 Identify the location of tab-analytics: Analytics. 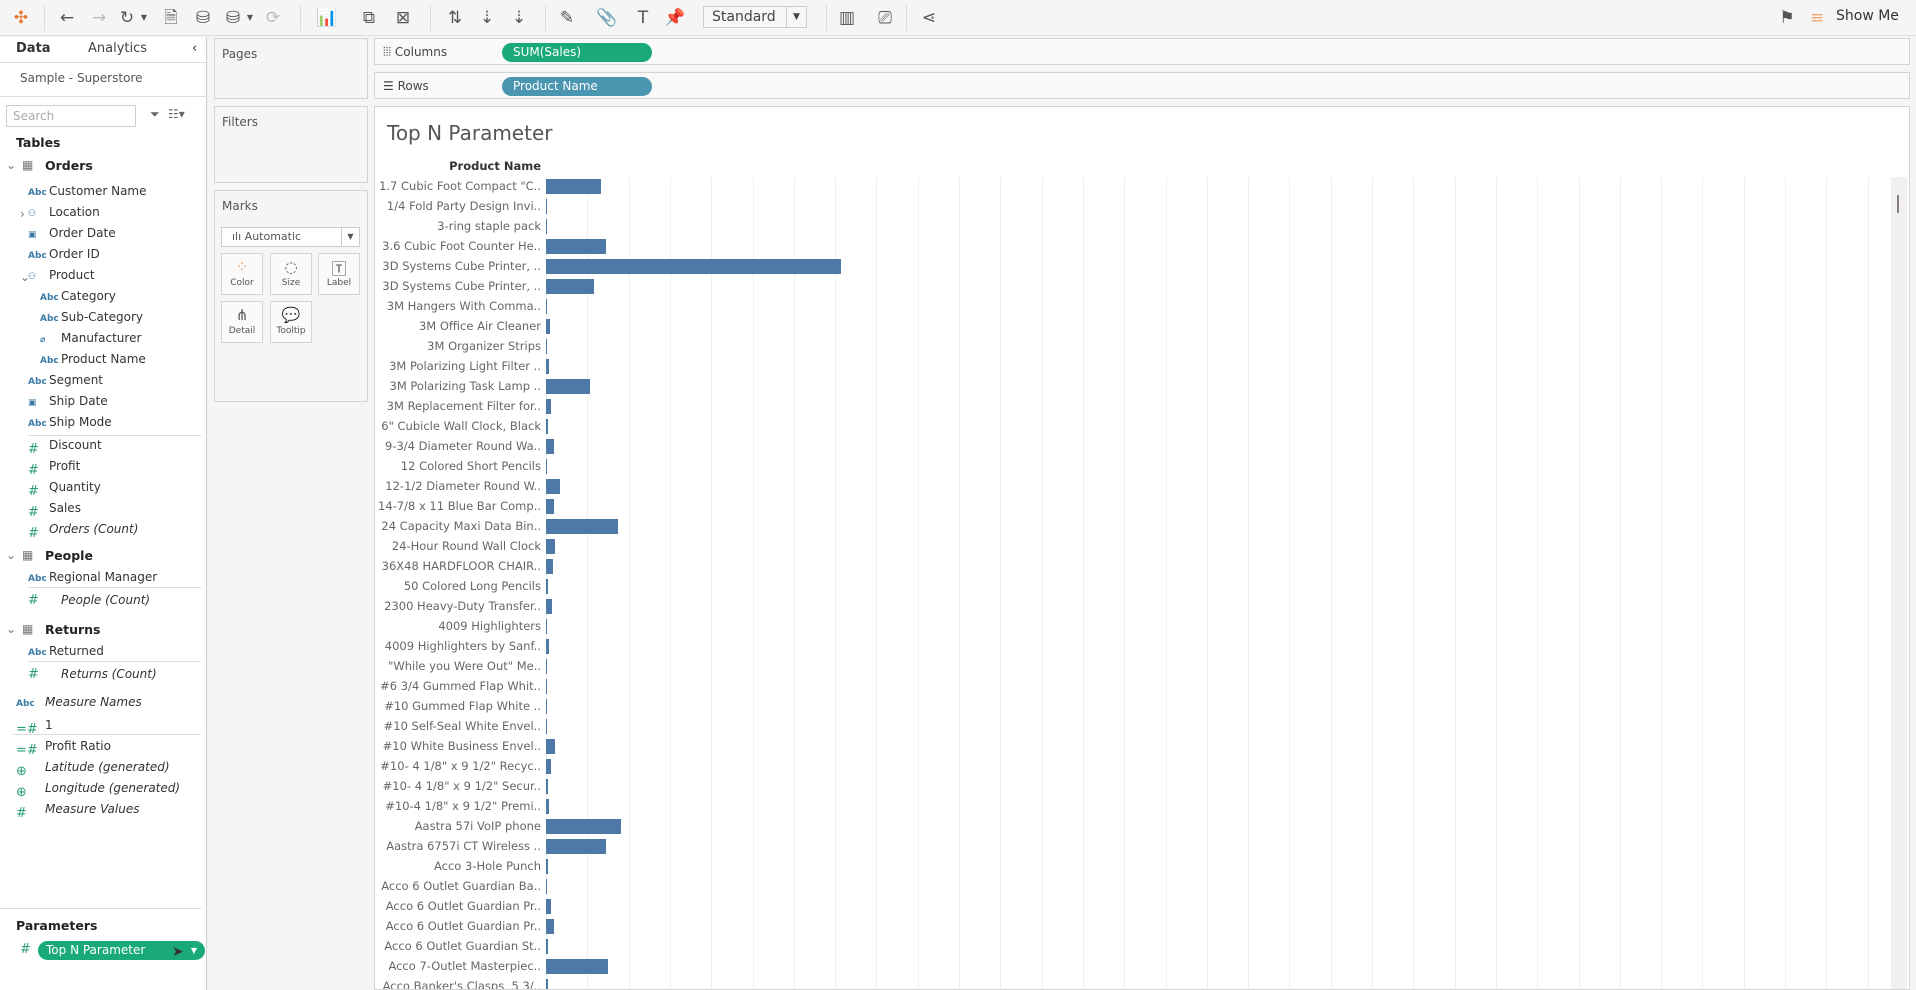
(117, 48).